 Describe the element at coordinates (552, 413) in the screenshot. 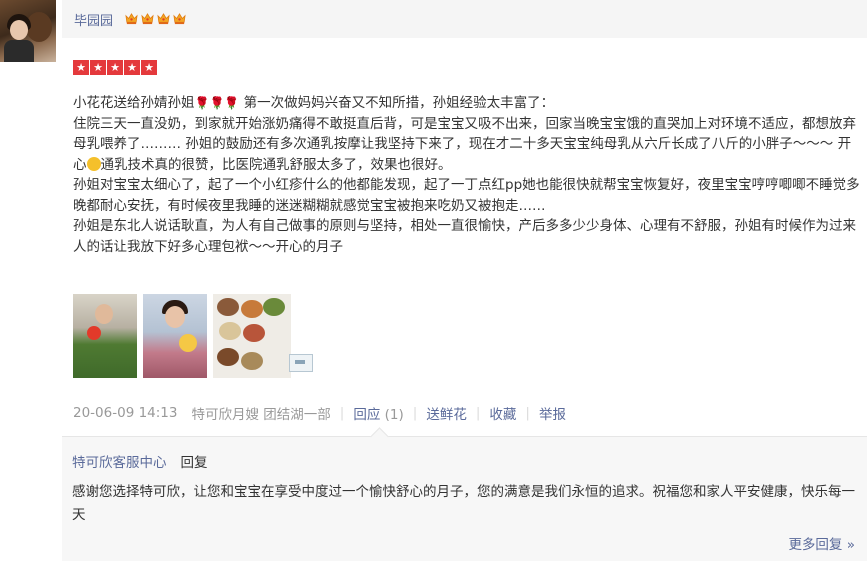

I see `report-link: 举报` at that location.